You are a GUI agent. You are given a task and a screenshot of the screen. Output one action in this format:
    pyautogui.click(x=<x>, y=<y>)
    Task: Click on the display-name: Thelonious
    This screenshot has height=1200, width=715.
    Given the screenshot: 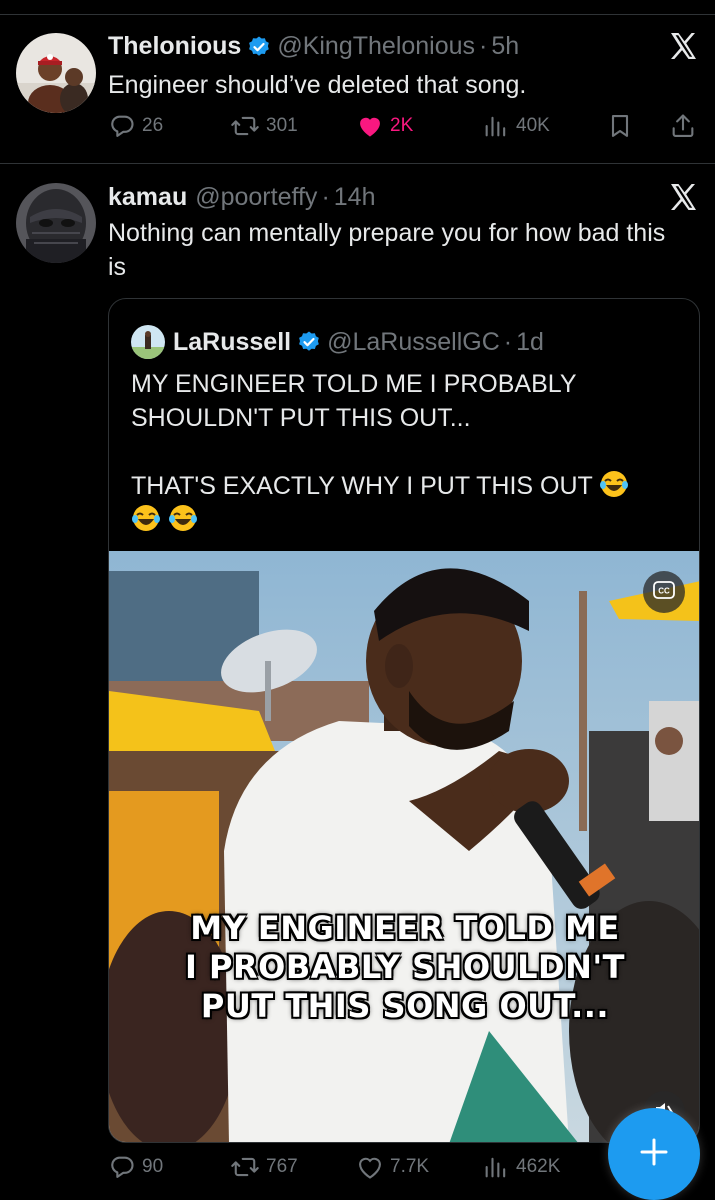 What is the action you would take?
    pyautogui.click(x=174, y=46)
    